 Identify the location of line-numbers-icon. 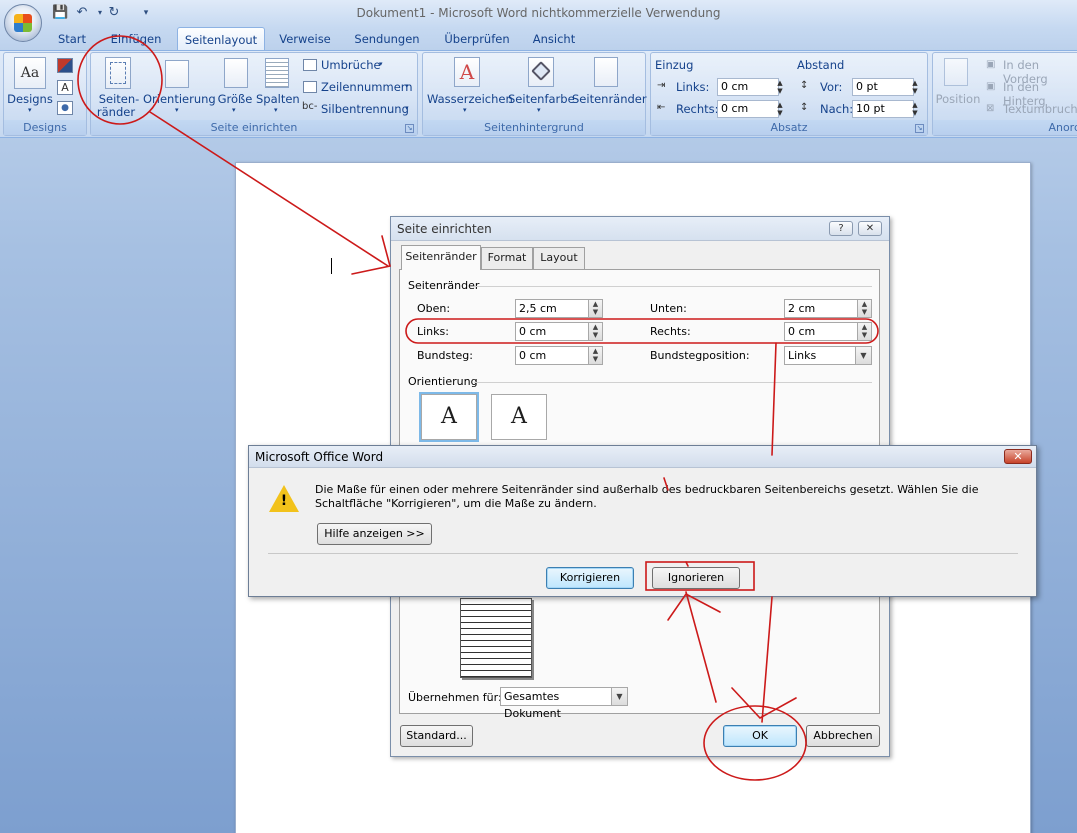
(310, 87).